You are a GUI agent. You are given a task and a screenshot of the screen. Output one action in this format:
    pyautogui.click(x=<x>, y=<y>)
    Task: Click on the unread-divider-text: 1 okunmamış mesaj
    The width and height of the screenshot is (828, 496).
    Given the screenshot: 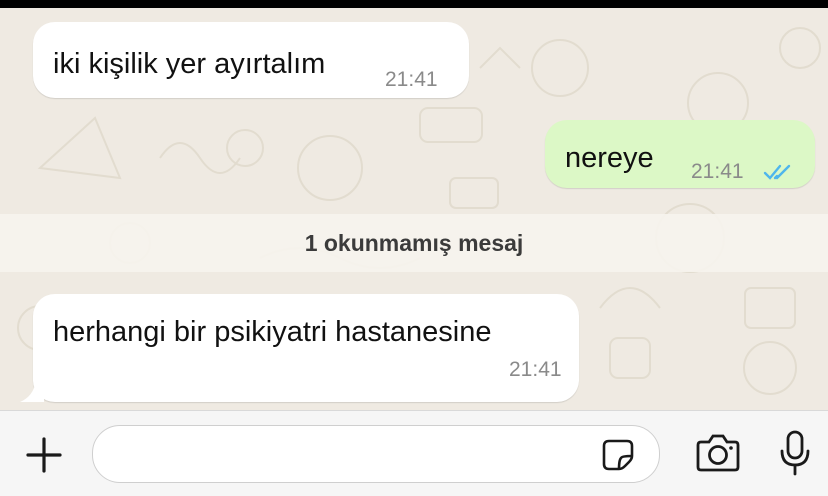 What is the action you would take?
    pyautogui.click(x=414, y=242)
    